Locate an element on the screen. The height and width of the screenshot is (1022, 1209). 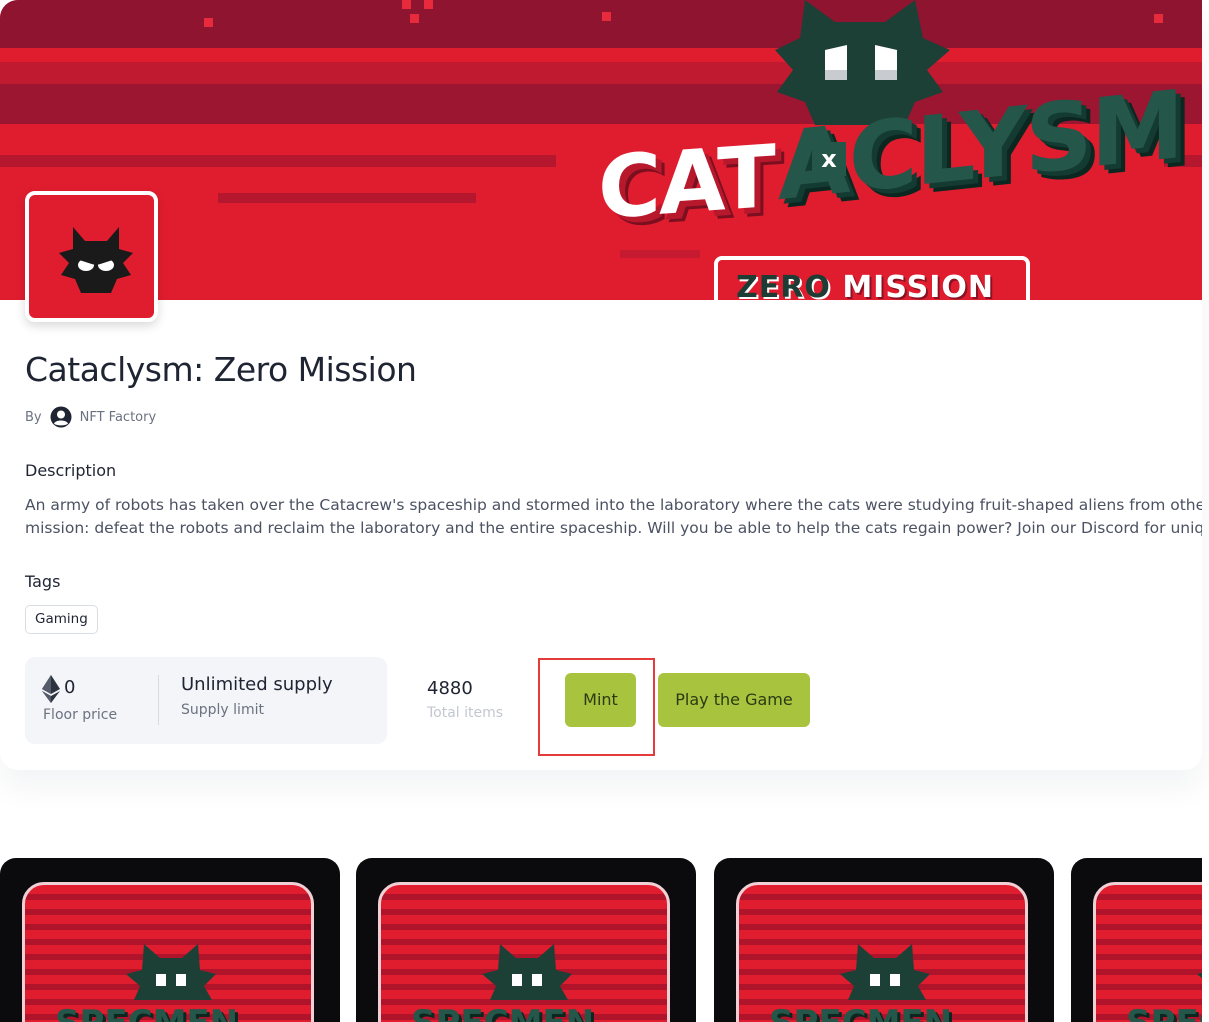
supply-value: Unlimited supply is located at coordinates (257, 684).